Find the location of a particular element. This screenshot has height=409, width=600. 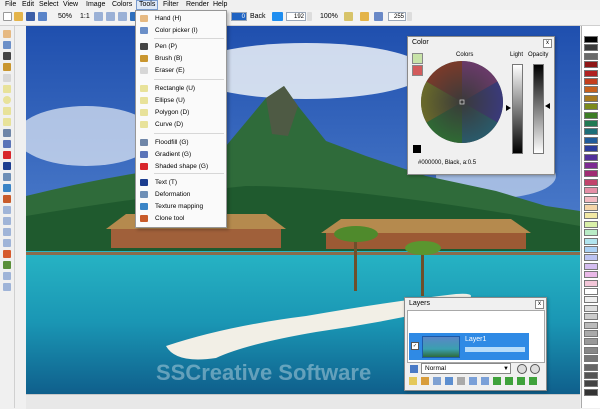

menu-filter: Filter is located at coordinates (171, 5).